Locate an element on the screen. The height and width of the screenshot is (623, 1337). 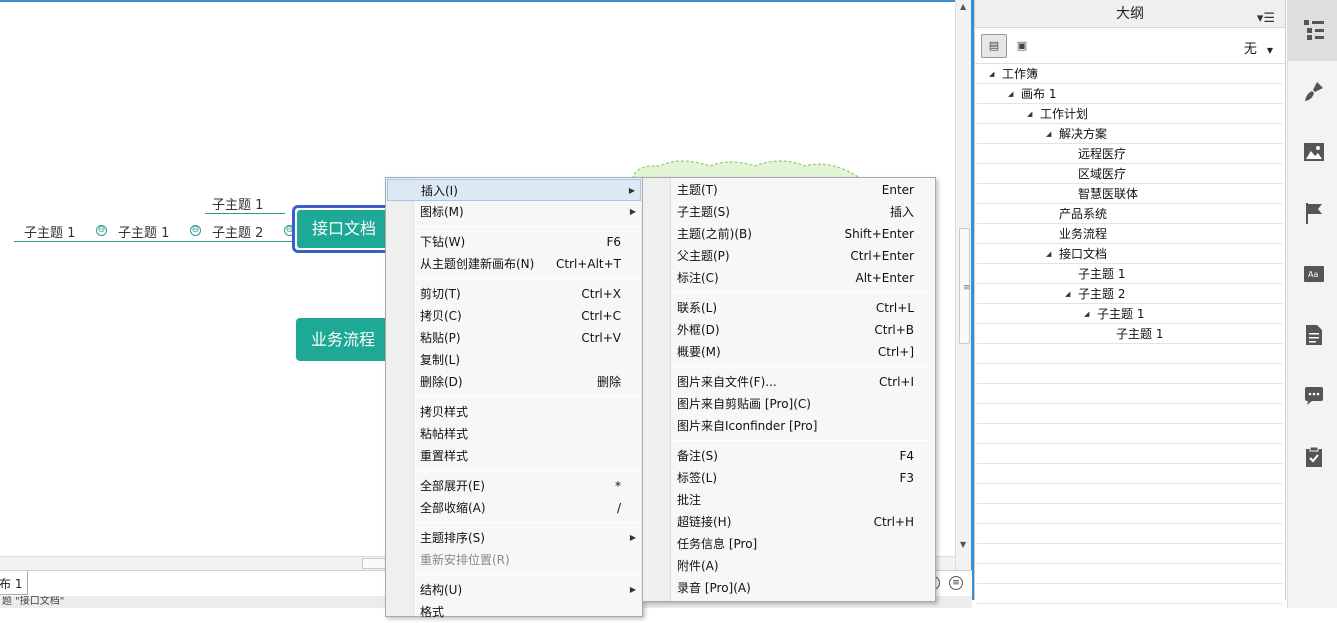
menu-item-shortcut: Ctrl+L is located at coordinates (894, 308).